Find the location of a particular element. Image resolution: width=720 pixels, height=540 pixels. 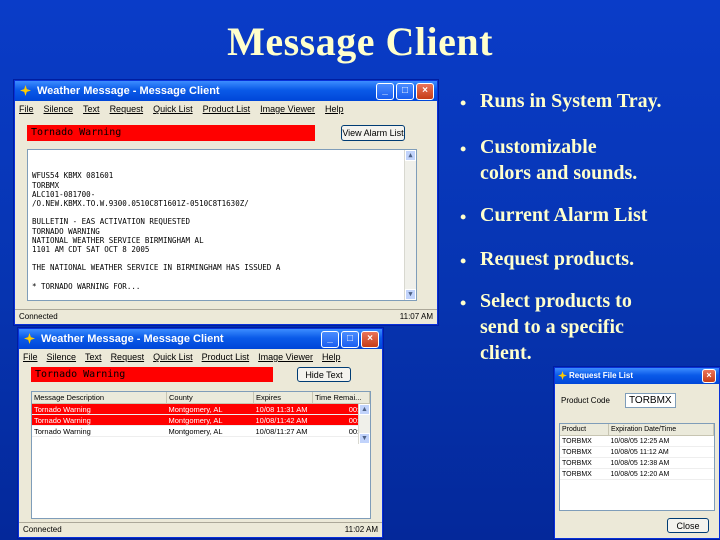

message-line: 1101 AM CDT SAT OCT 8 2005 is located at coordinates (91, 250).